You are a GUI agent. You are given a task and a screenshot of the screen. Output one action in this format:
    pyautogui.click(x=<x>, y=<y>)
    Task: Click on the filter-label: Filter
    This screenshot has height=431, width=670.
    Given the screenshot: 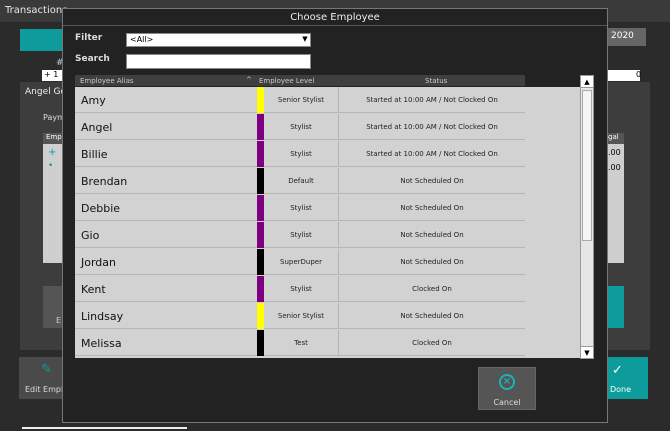 What is the action you would take?
    pyautogui.click(x=89, y=38)
    